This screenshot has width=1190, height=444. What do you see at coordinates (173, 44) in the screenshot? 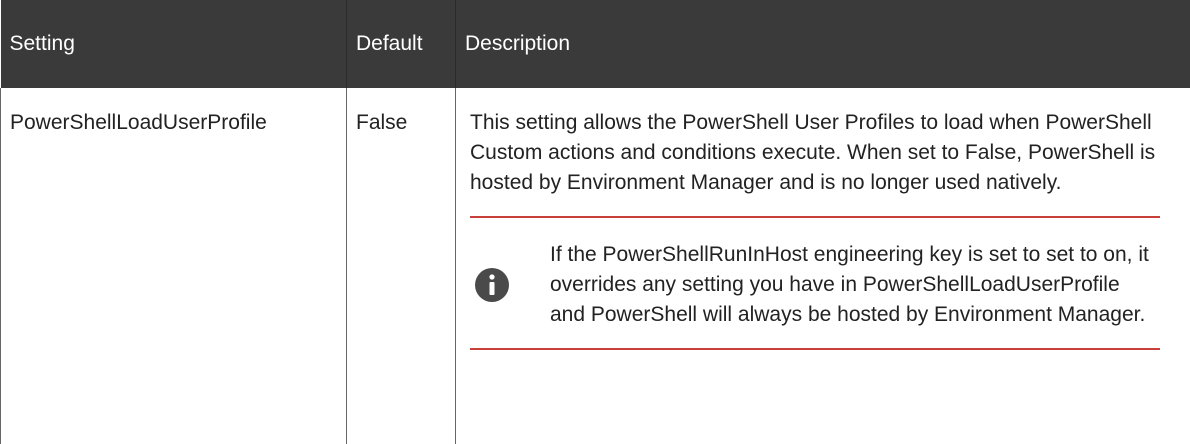
I see `header-setting: Setting` at bounding box center [173, 44].